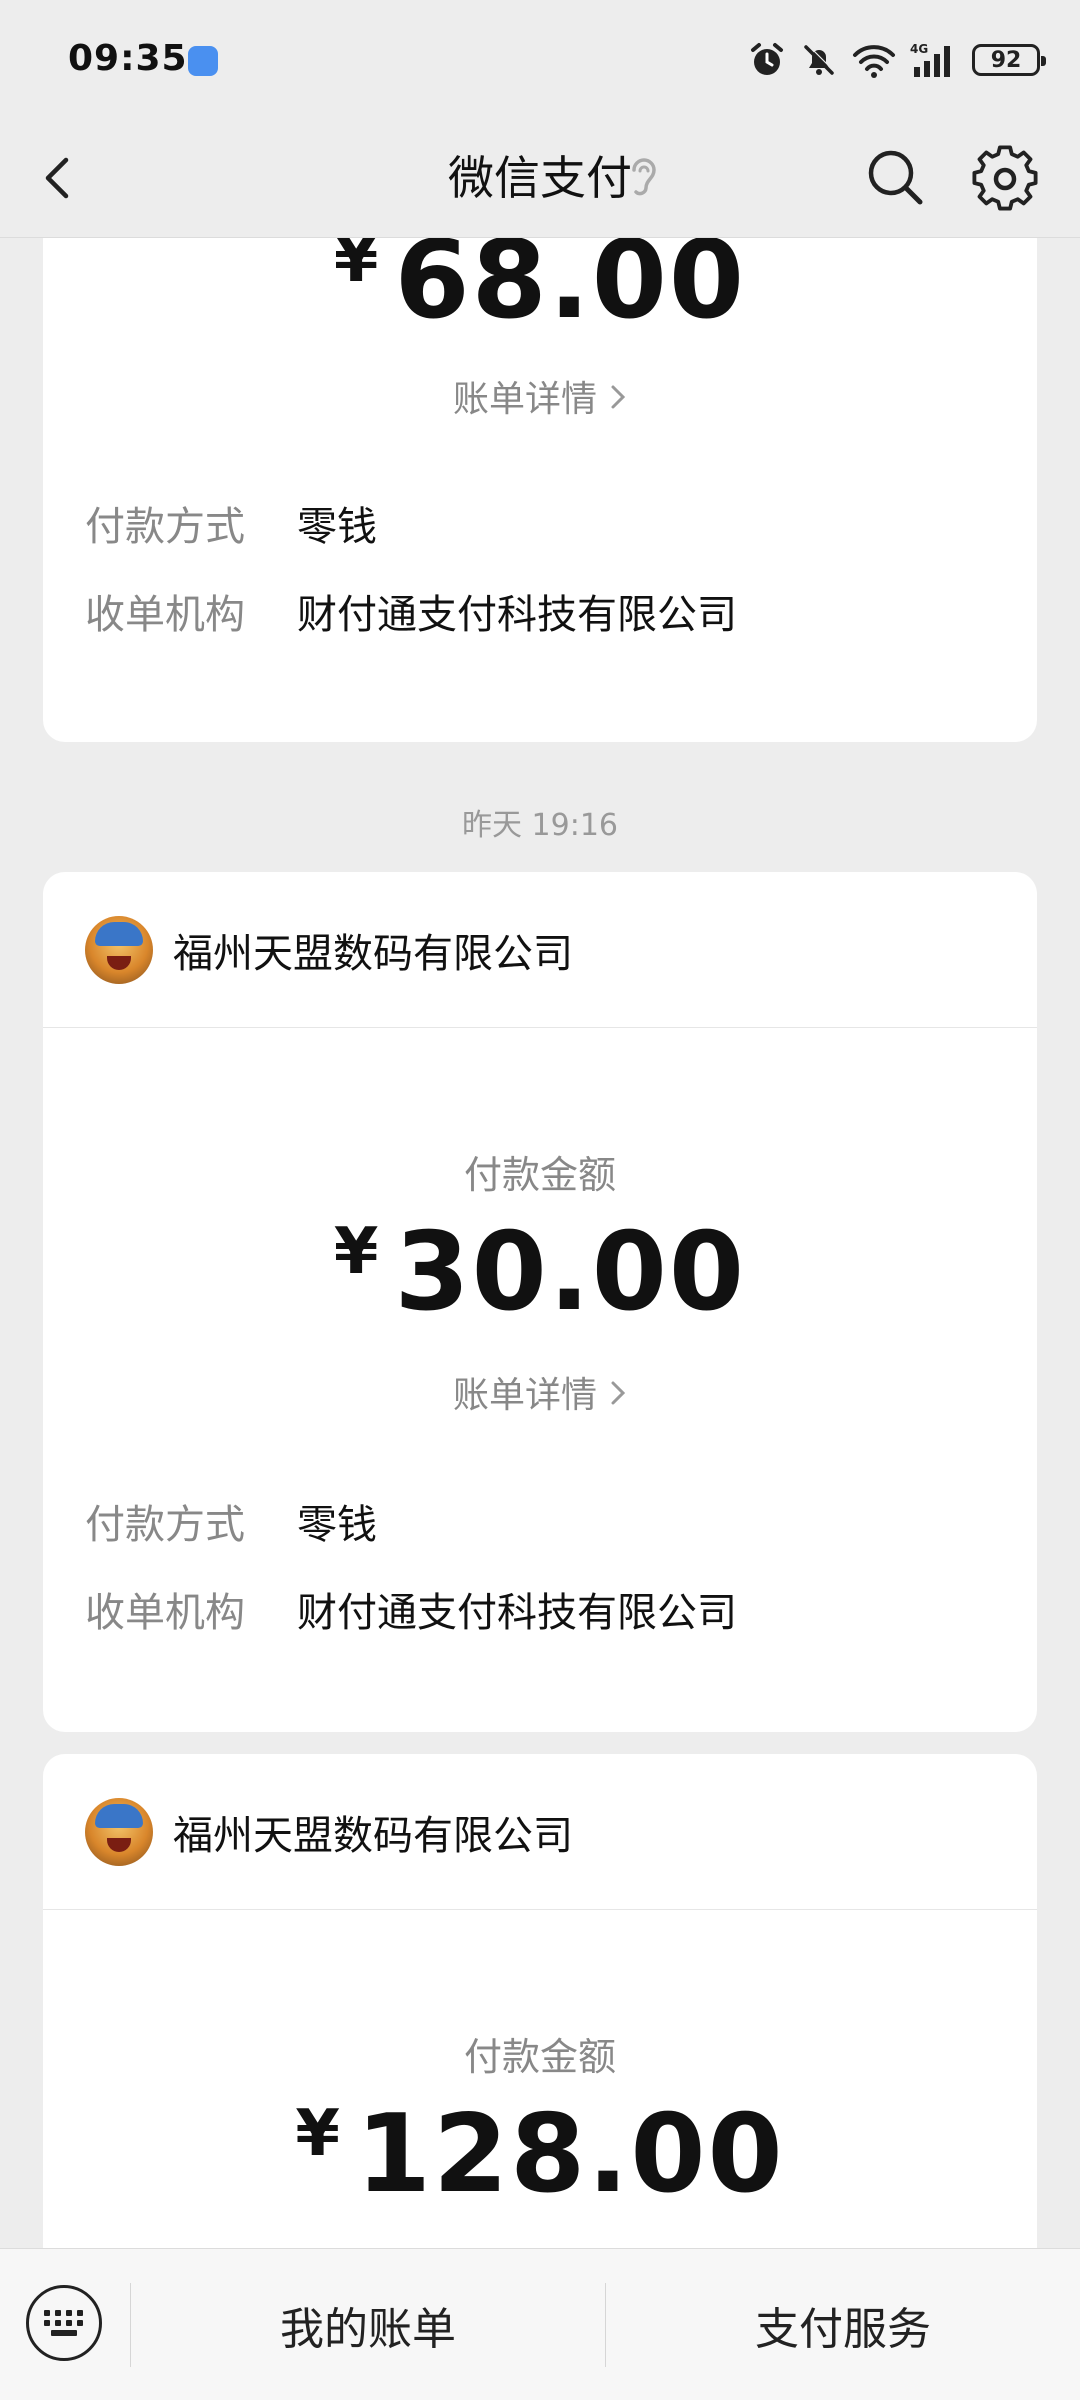  I want to click on cellular-signal-icon: 4G, so click(930, 59).